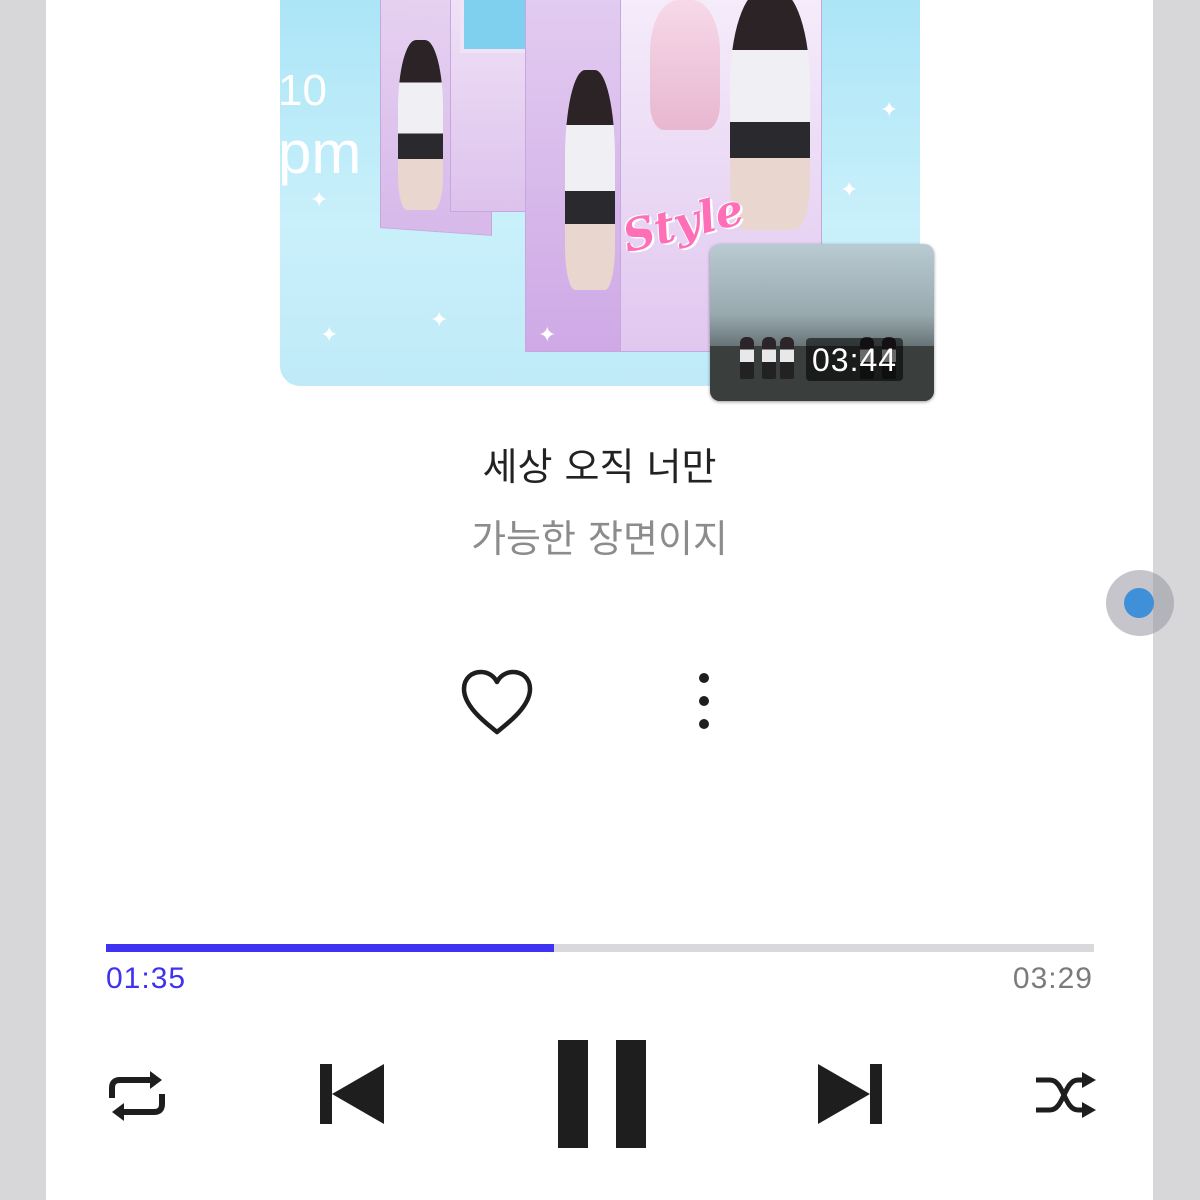 Image resolution: width=1200 pixels, height=1200 pixels. What do you see at coordinates (303, 90) in the screenshot?
I see `album-overlay-text: 10` at bounding box center [303, 90].